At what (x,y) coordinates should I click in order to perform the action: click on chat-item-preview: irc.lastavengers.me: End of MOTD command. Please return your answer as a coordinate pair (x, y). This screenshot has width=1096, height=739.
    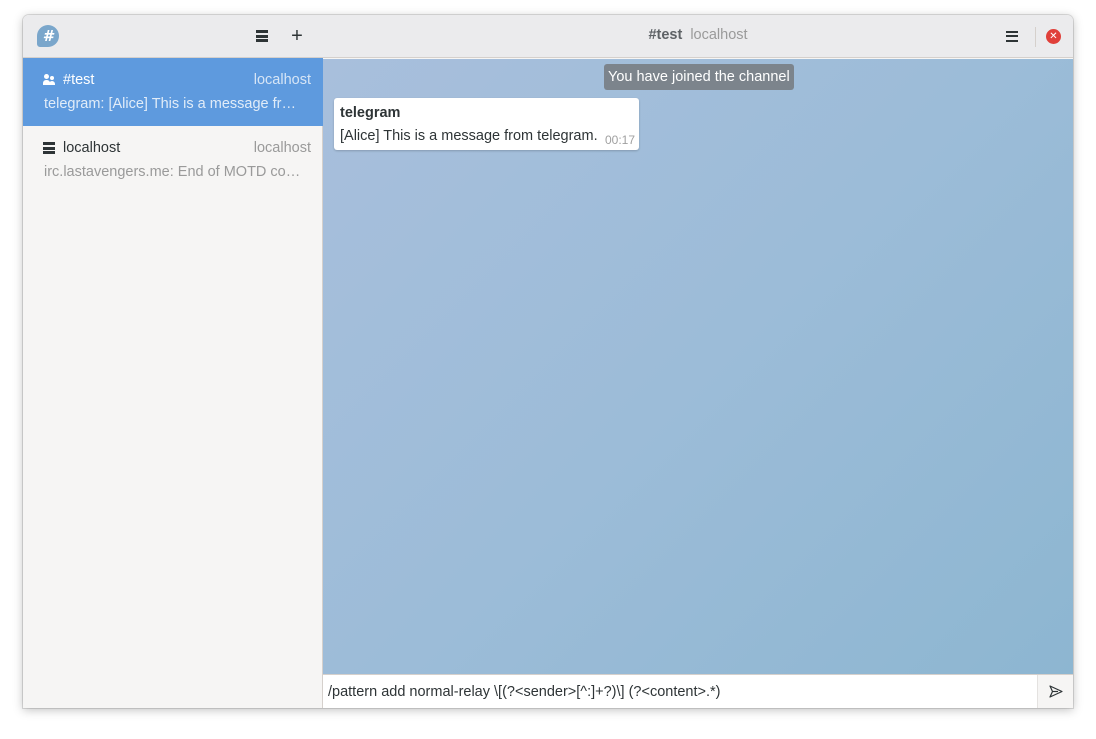
    Looking at the image, I should click on (173, 172).